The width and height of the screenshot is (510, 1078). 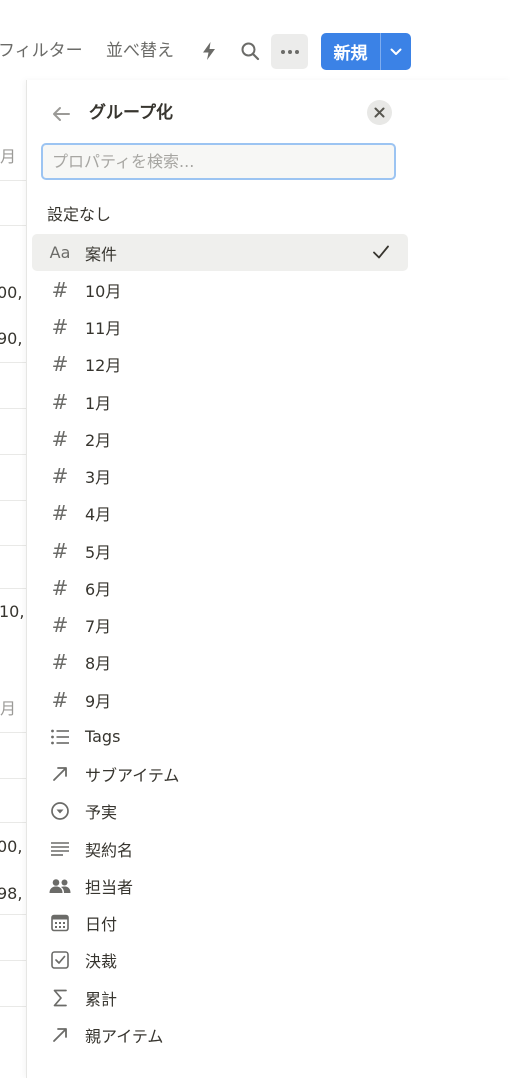 I want to click on property-item-11: # 11月, so click(x=220, y=327).